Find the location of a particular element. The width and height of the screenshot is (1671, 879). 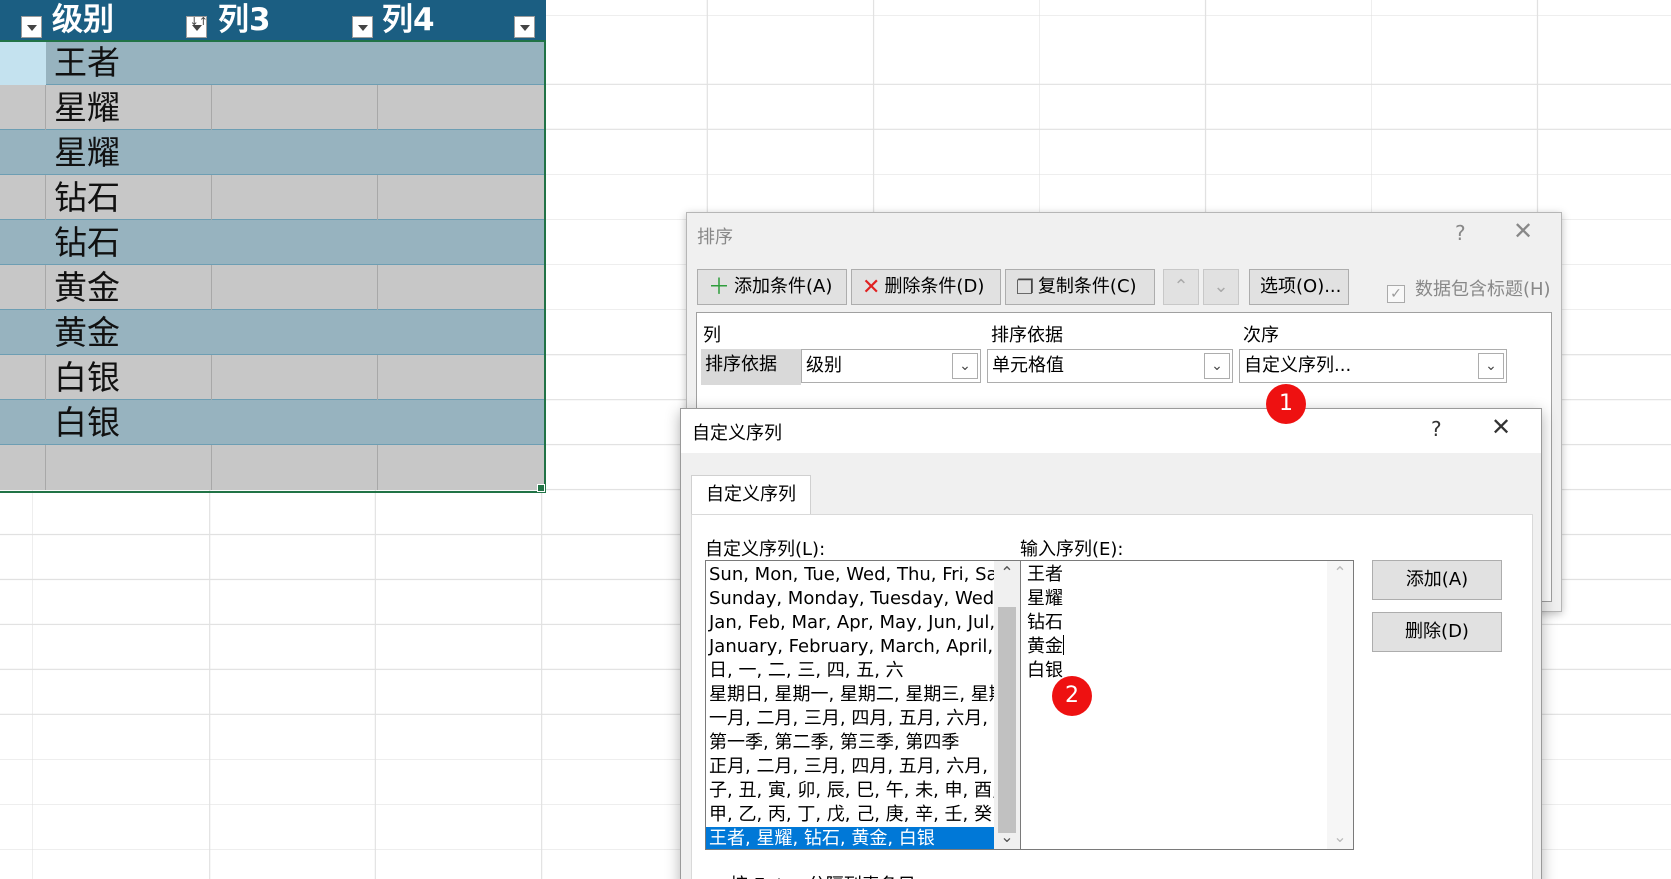

add-condition-button: ＋添加条件(A) is located at coordinates (772, 287).